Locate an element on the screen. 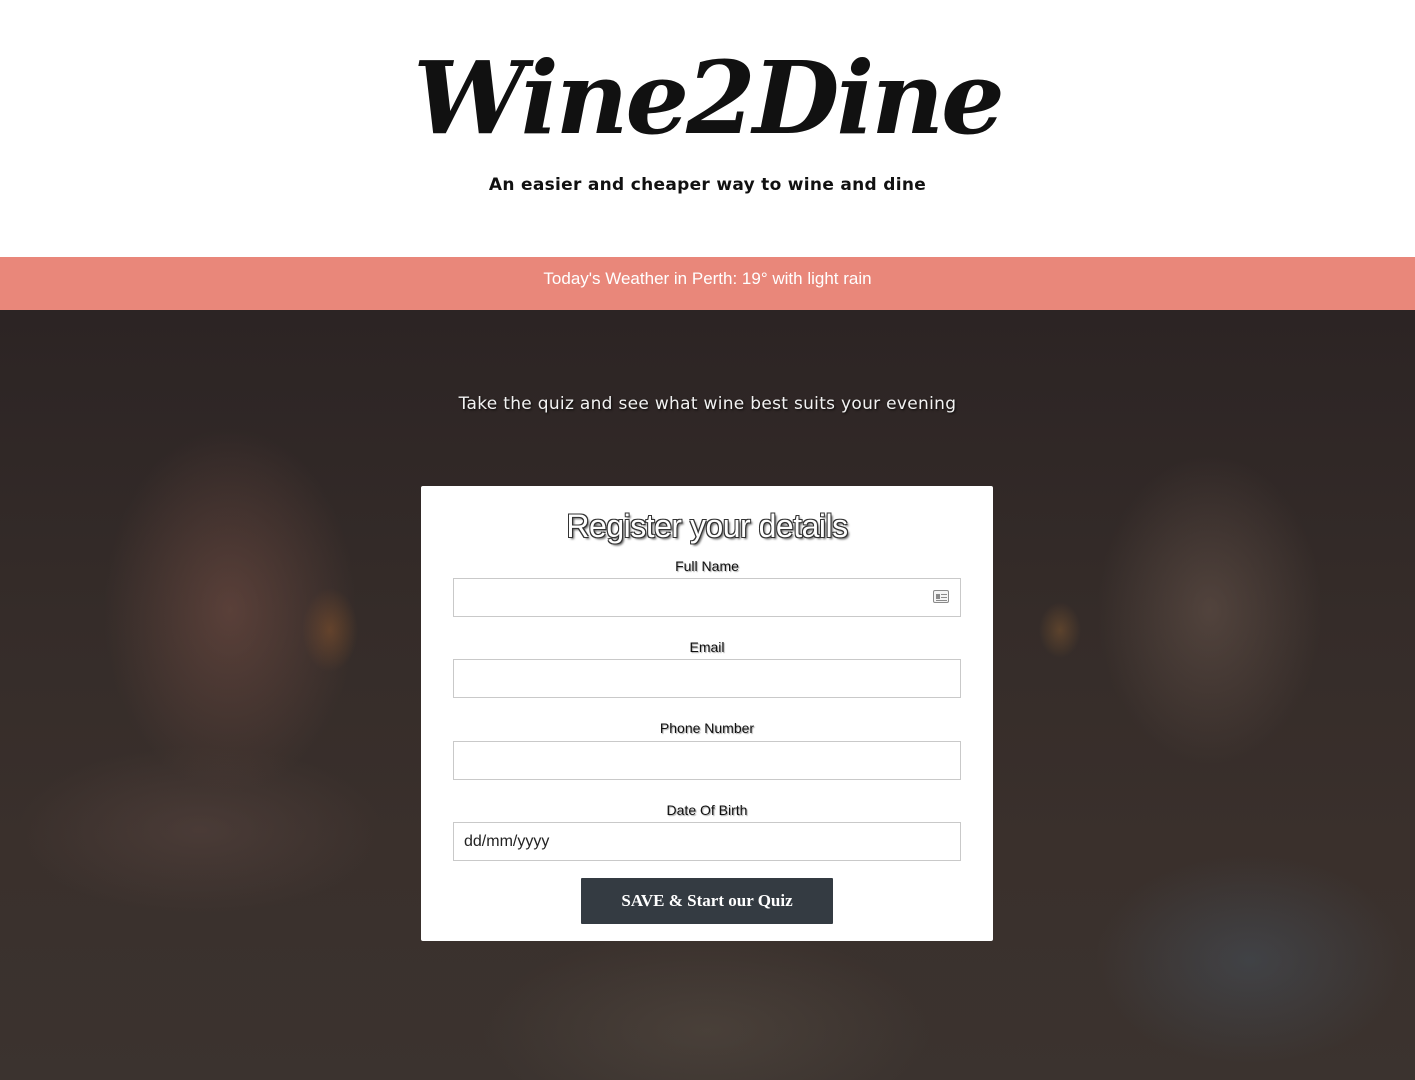 This screenshot has width=1415, height=1080. dob-label: Date Of Birth is located at coordinates (707, 810).